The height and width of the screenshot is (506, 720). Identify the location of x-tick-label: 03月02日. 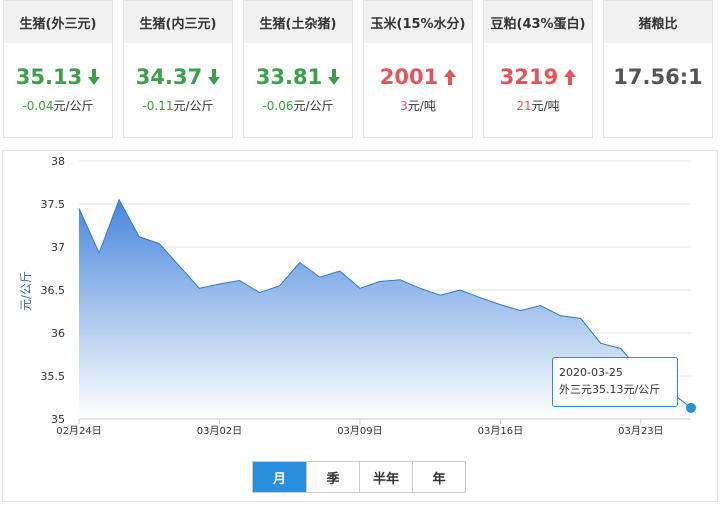
(219, 431).